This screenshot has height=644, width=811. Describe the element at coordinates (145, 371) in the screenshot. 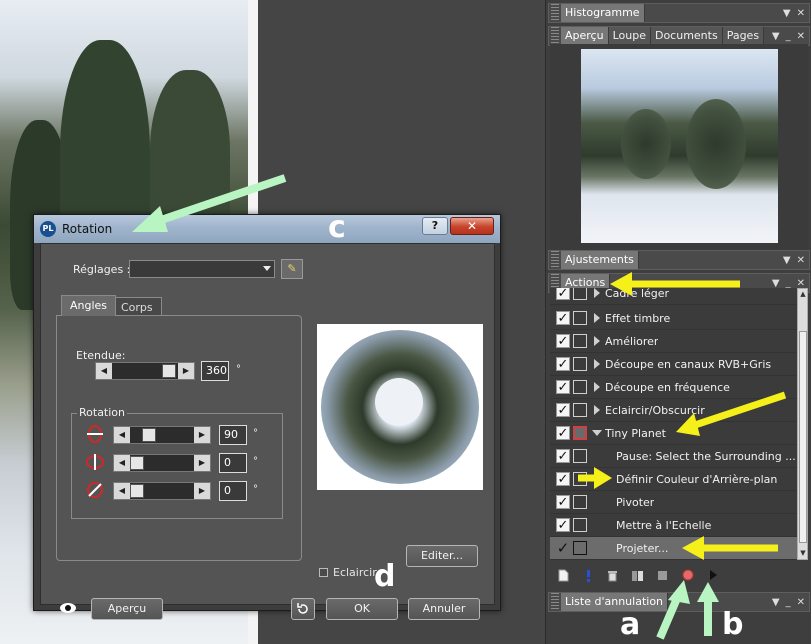

I see `extent-slider: ◀ ▶` at that location.